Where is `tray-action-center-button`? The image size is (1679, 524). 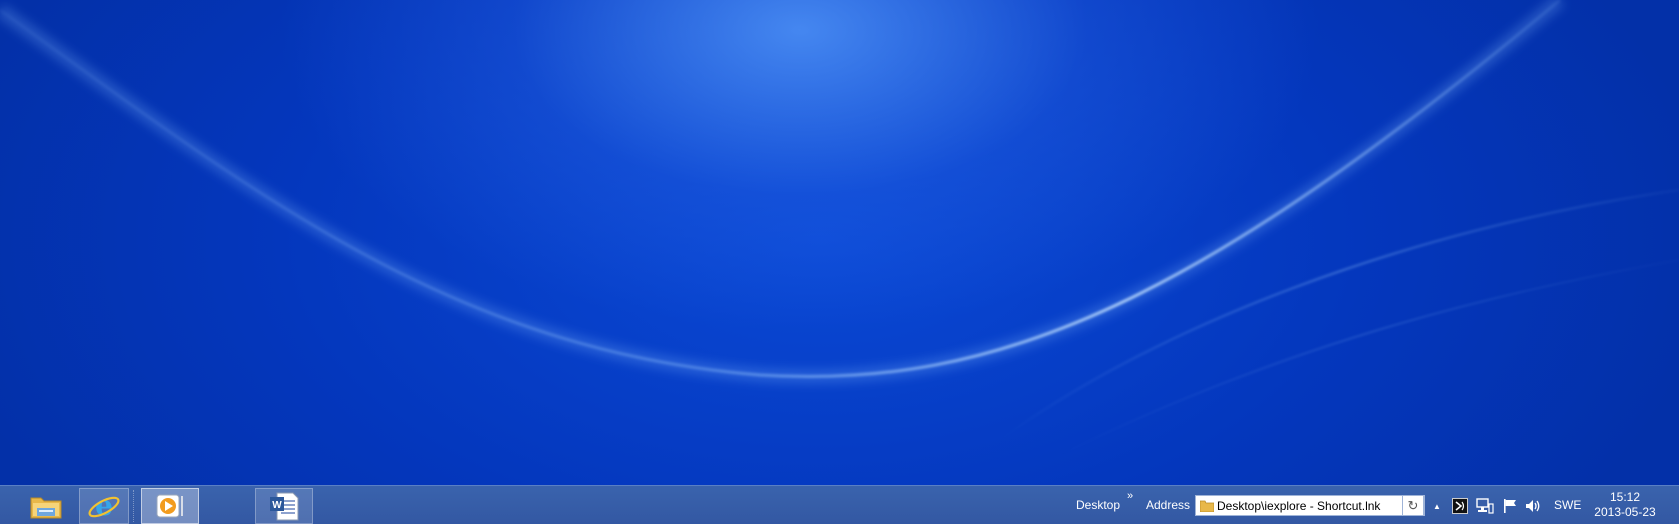 tray-action-center-button is located at coordinates (1510, 506).